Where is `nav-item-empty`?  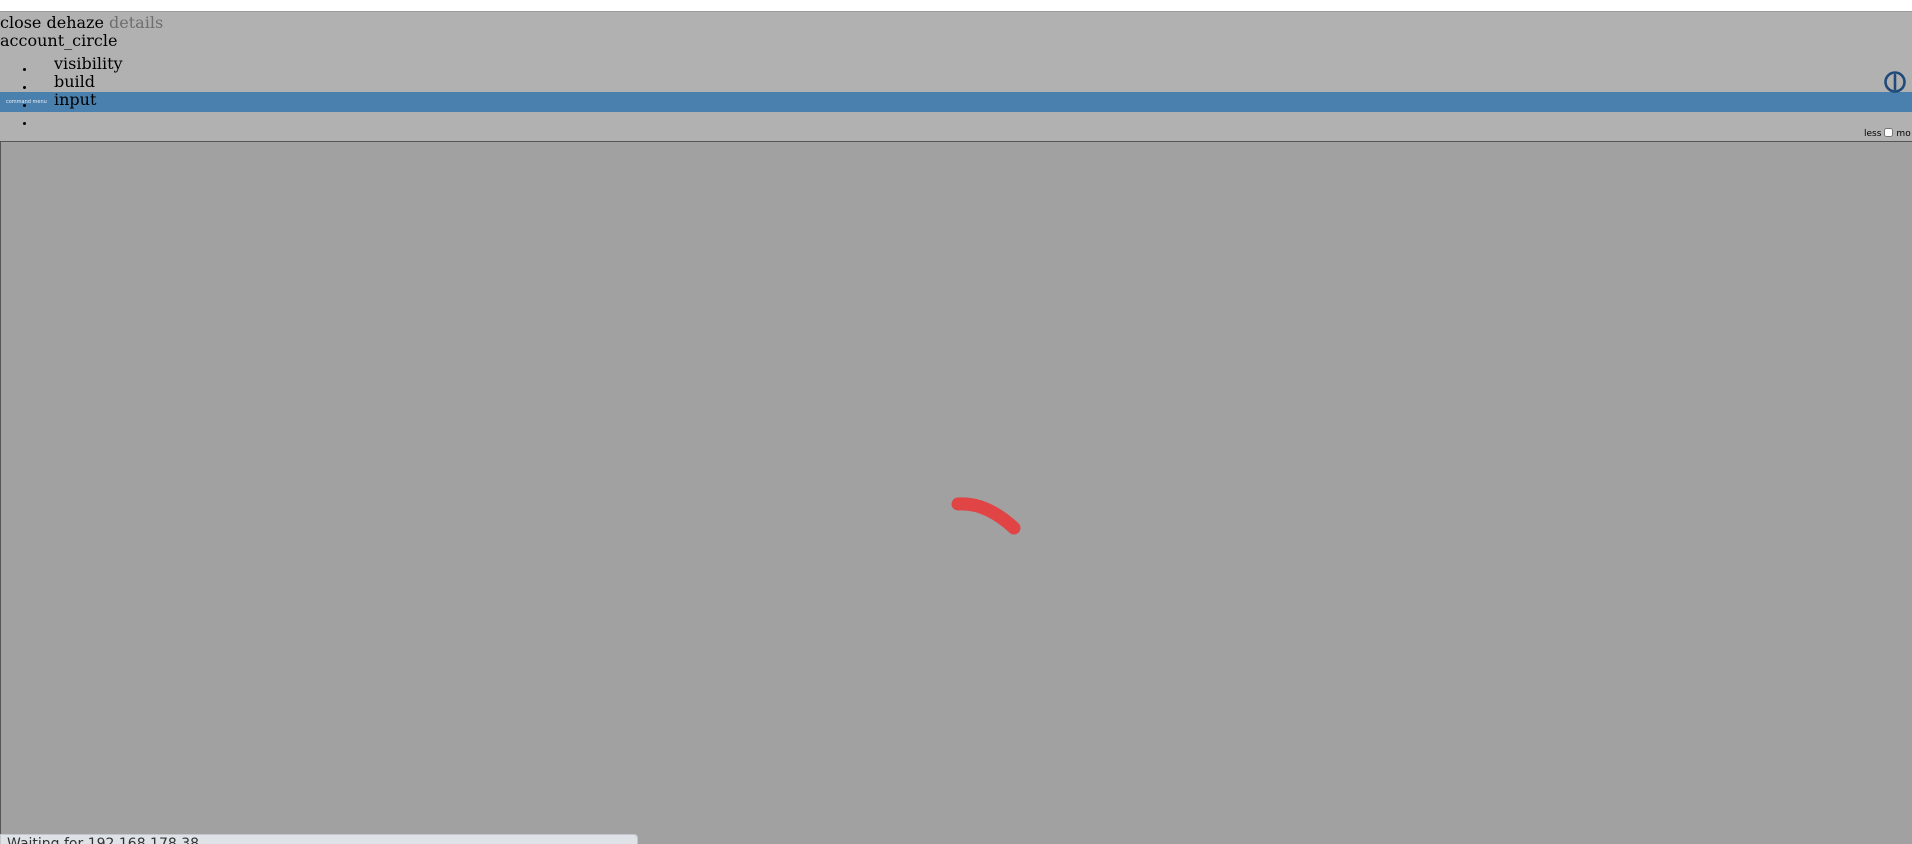 nav-item-empty is located at coordinates (61, 118).